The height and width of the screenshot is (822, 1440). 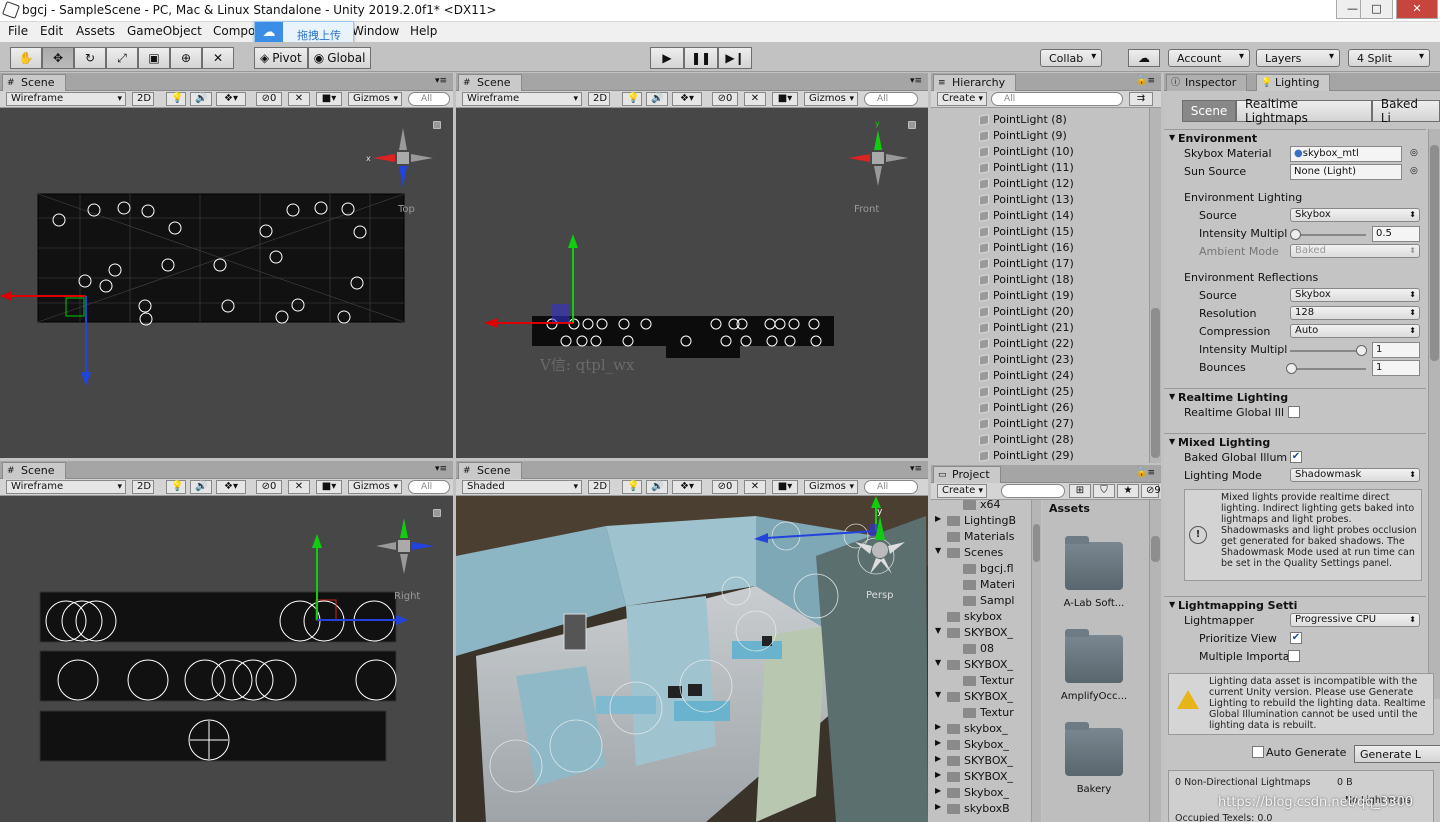 What do you see at coordinates (667, 58) in the screenshot?
I see `play-icon: ▶` at bounding box center [667, 58].